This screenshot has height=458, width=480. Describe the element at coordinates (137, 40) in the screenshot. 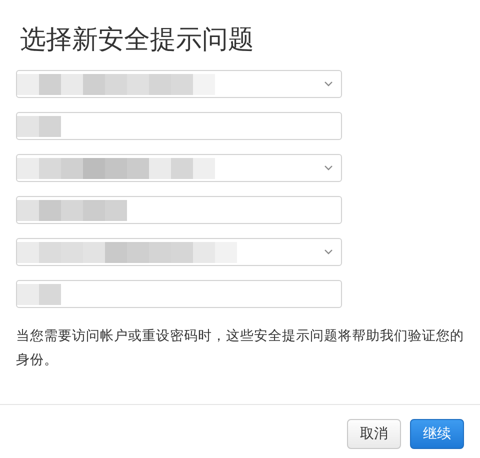

I see `page-title: 选择新安全提示问题` at that location.